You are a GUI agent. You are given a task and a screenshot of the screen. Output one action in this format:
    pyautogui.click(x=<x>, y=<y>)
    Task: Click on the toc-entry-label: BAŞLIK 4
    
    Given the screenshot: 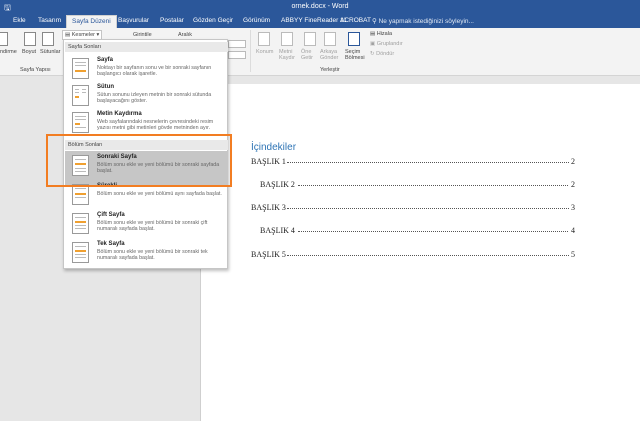 What is the action you would take?
    pyautogui.click(x=277, y=230)
    